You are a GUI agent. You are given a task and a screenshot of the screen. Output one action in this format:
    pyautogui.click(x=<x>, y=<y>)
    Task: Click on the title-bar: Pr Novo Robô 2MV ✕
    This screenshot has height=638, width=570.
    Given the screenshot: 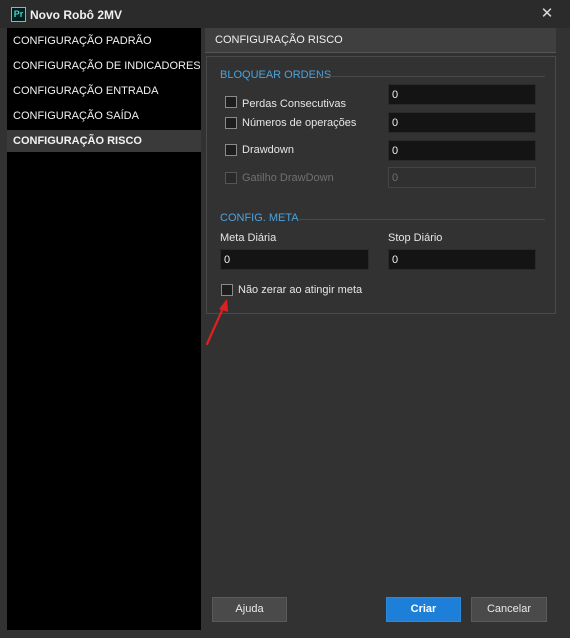 What is the action you would take?
    pyautogui.click(x=285, y=14)
    